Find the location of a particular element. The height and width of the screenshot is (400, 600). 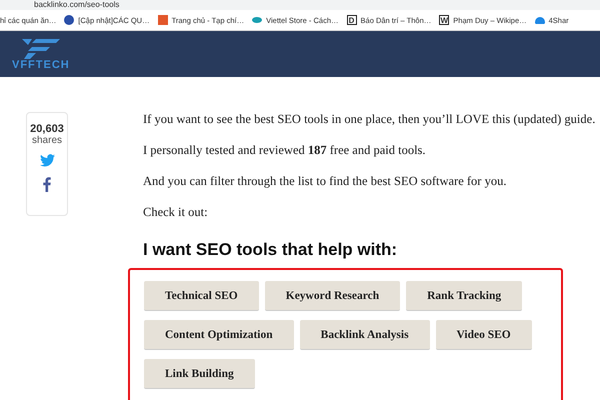

filter-heading: I want SEO tools that help with: is located at coordinates (270, 250).